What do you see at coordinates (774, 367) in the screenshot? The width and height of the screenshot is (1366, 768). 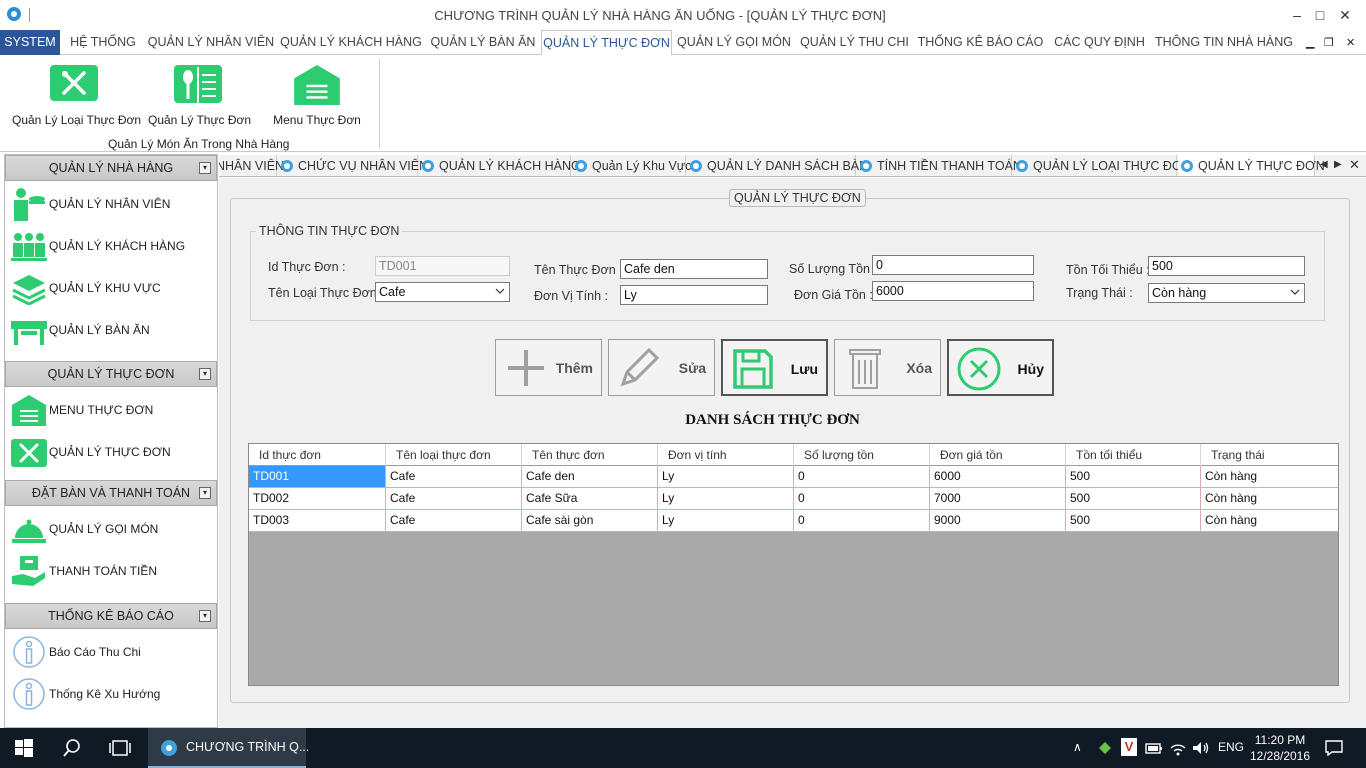 I see `save-button: Lưu` at bounding box center [774, 367].